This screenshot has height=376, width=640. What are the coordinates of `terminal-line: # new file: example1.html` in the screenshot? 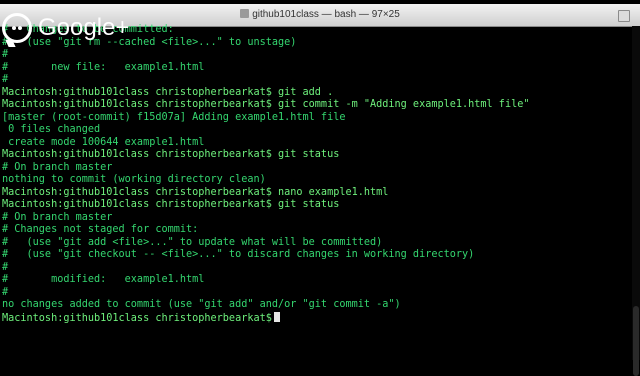 It's located at (103, 67).